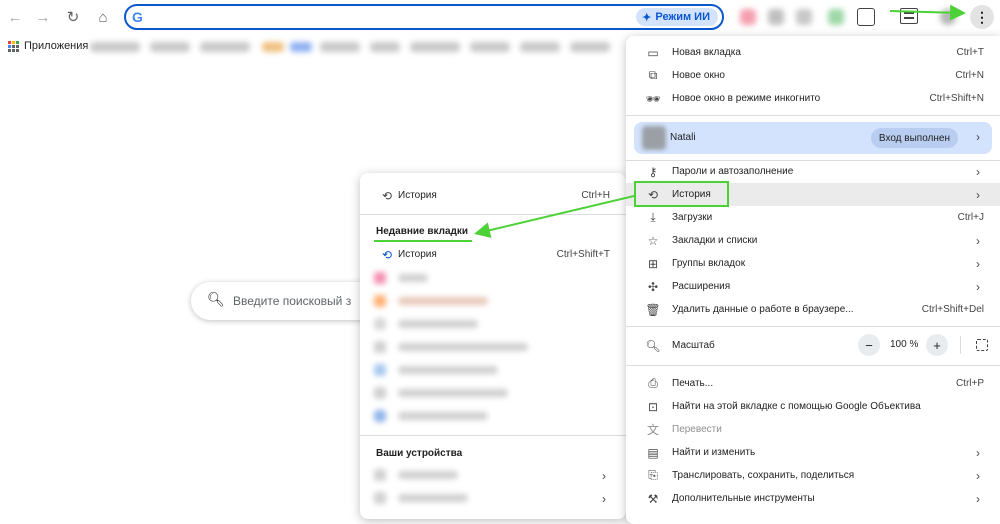  Describe the element at coordinates (813, 138) in the screenshot. I see `profile-row: Natali Вход выполнен ›` at that location.